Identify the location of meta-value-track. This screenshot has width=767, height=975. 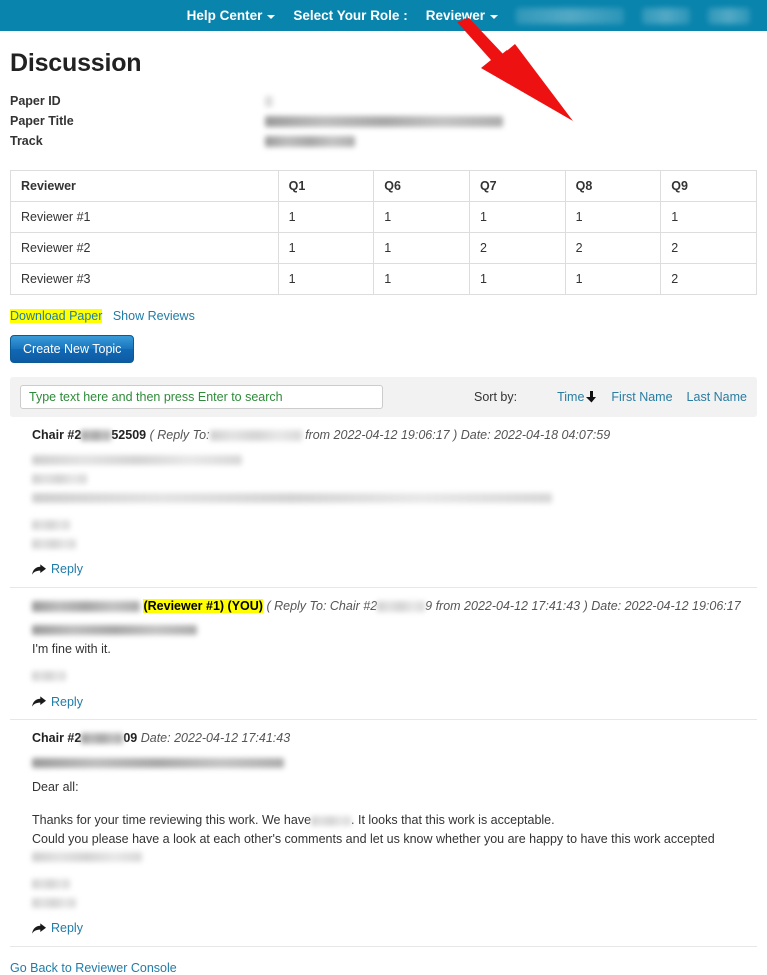
(511, 142).